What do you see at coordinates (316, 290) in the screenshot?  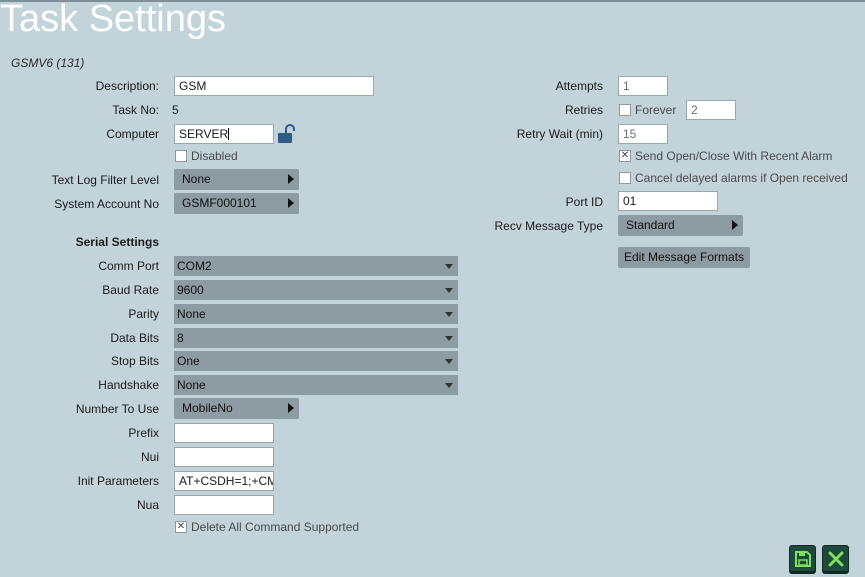 I see `baud-rate-select: 9600` at bounding box center [316, 290].